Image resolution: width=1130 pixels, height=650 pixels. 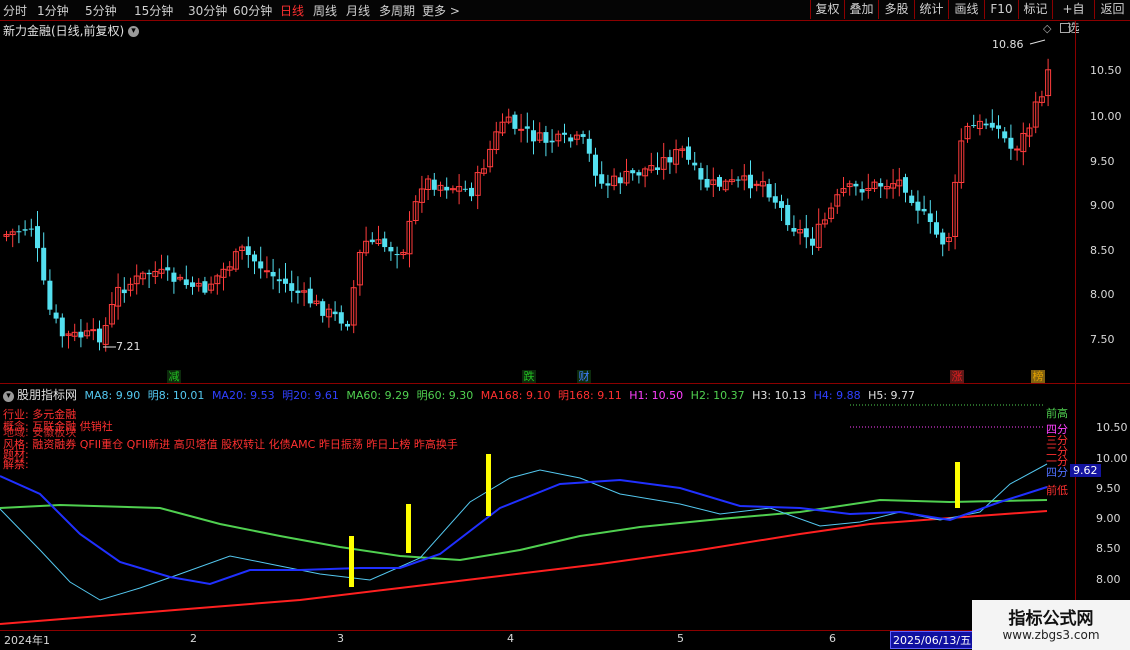 What do you see at coordinates (128, 346) in the screenshot?
I see `low-price-label: 7.21` at bounding box center [128, 346].